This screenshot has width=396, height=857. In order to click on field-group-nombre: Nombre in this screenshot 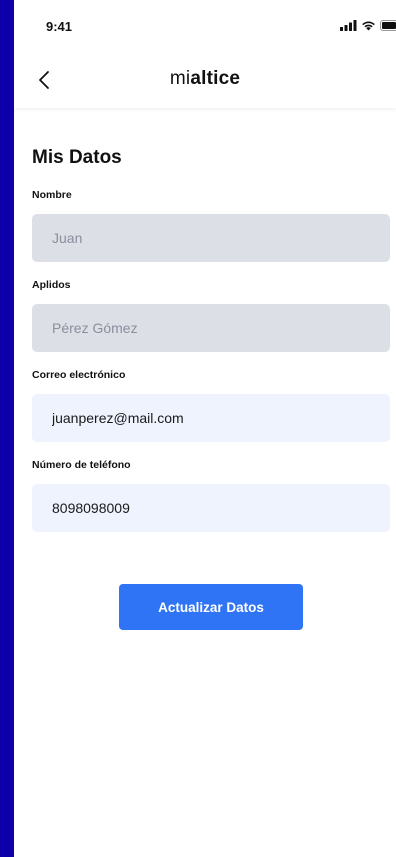, I will do `click(211, 225)`.